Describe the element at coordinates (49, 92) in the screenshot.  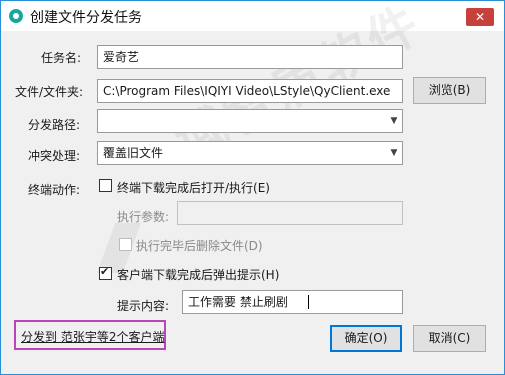
I see `file-label: 文件/文件夹:` at that location.